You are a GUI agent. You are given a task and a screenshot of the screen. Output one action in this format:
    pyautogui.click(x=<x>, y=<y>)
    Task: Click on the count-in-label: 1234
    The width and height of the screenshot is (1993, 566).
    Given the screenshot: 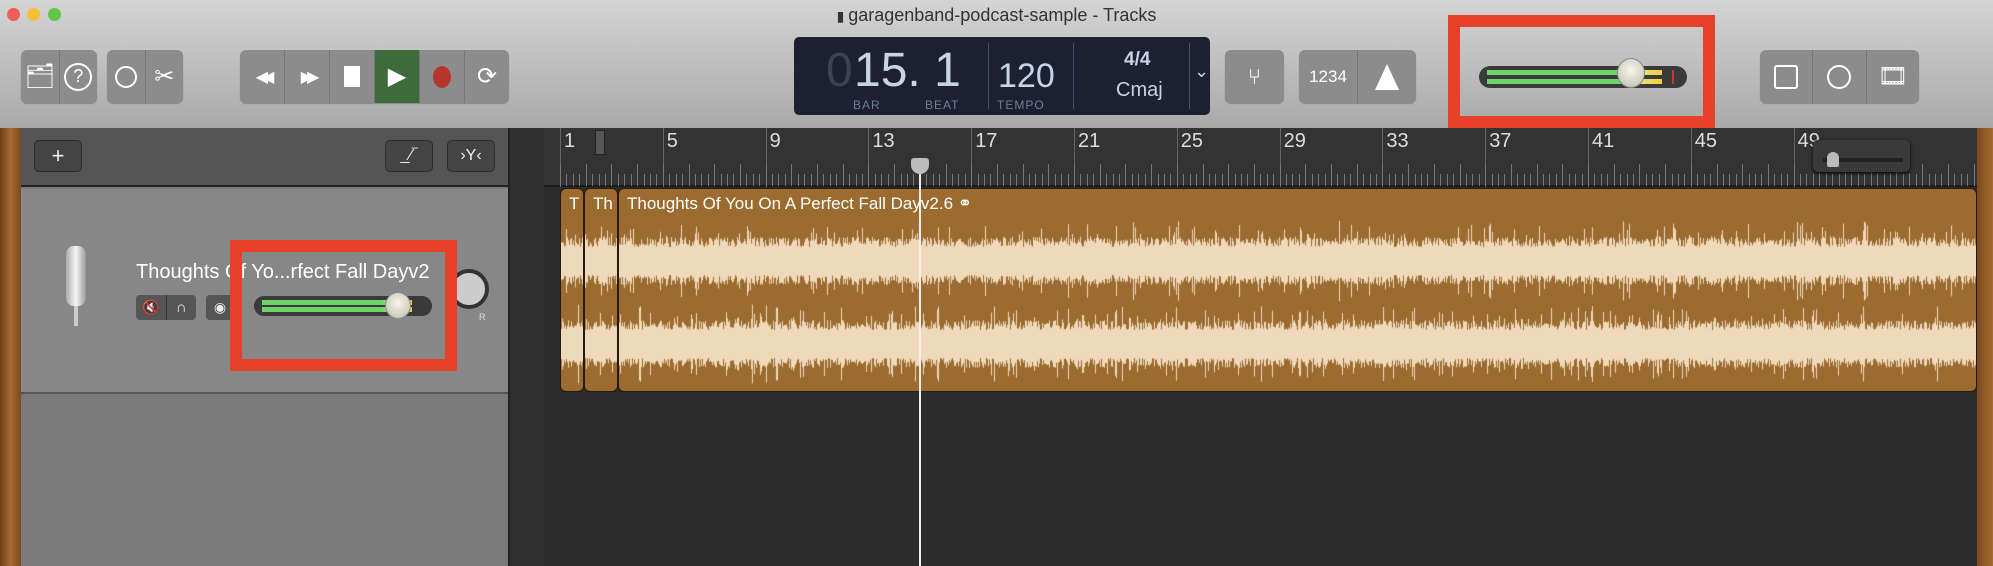 What is the action you would take?
    pyautogui.click(x=1328, y=76)
    